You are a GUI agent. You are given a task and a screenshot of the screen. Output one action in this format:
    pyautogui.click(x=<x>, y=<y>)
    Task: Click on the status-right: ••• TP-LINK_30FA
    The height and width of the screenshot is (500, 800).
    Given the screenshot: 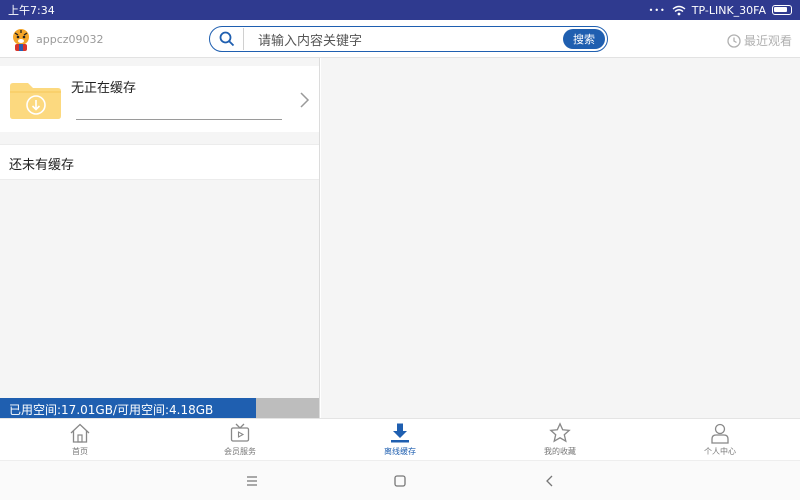 What is the action you would take?
    pyautogui.click(x=720, y=10)
    